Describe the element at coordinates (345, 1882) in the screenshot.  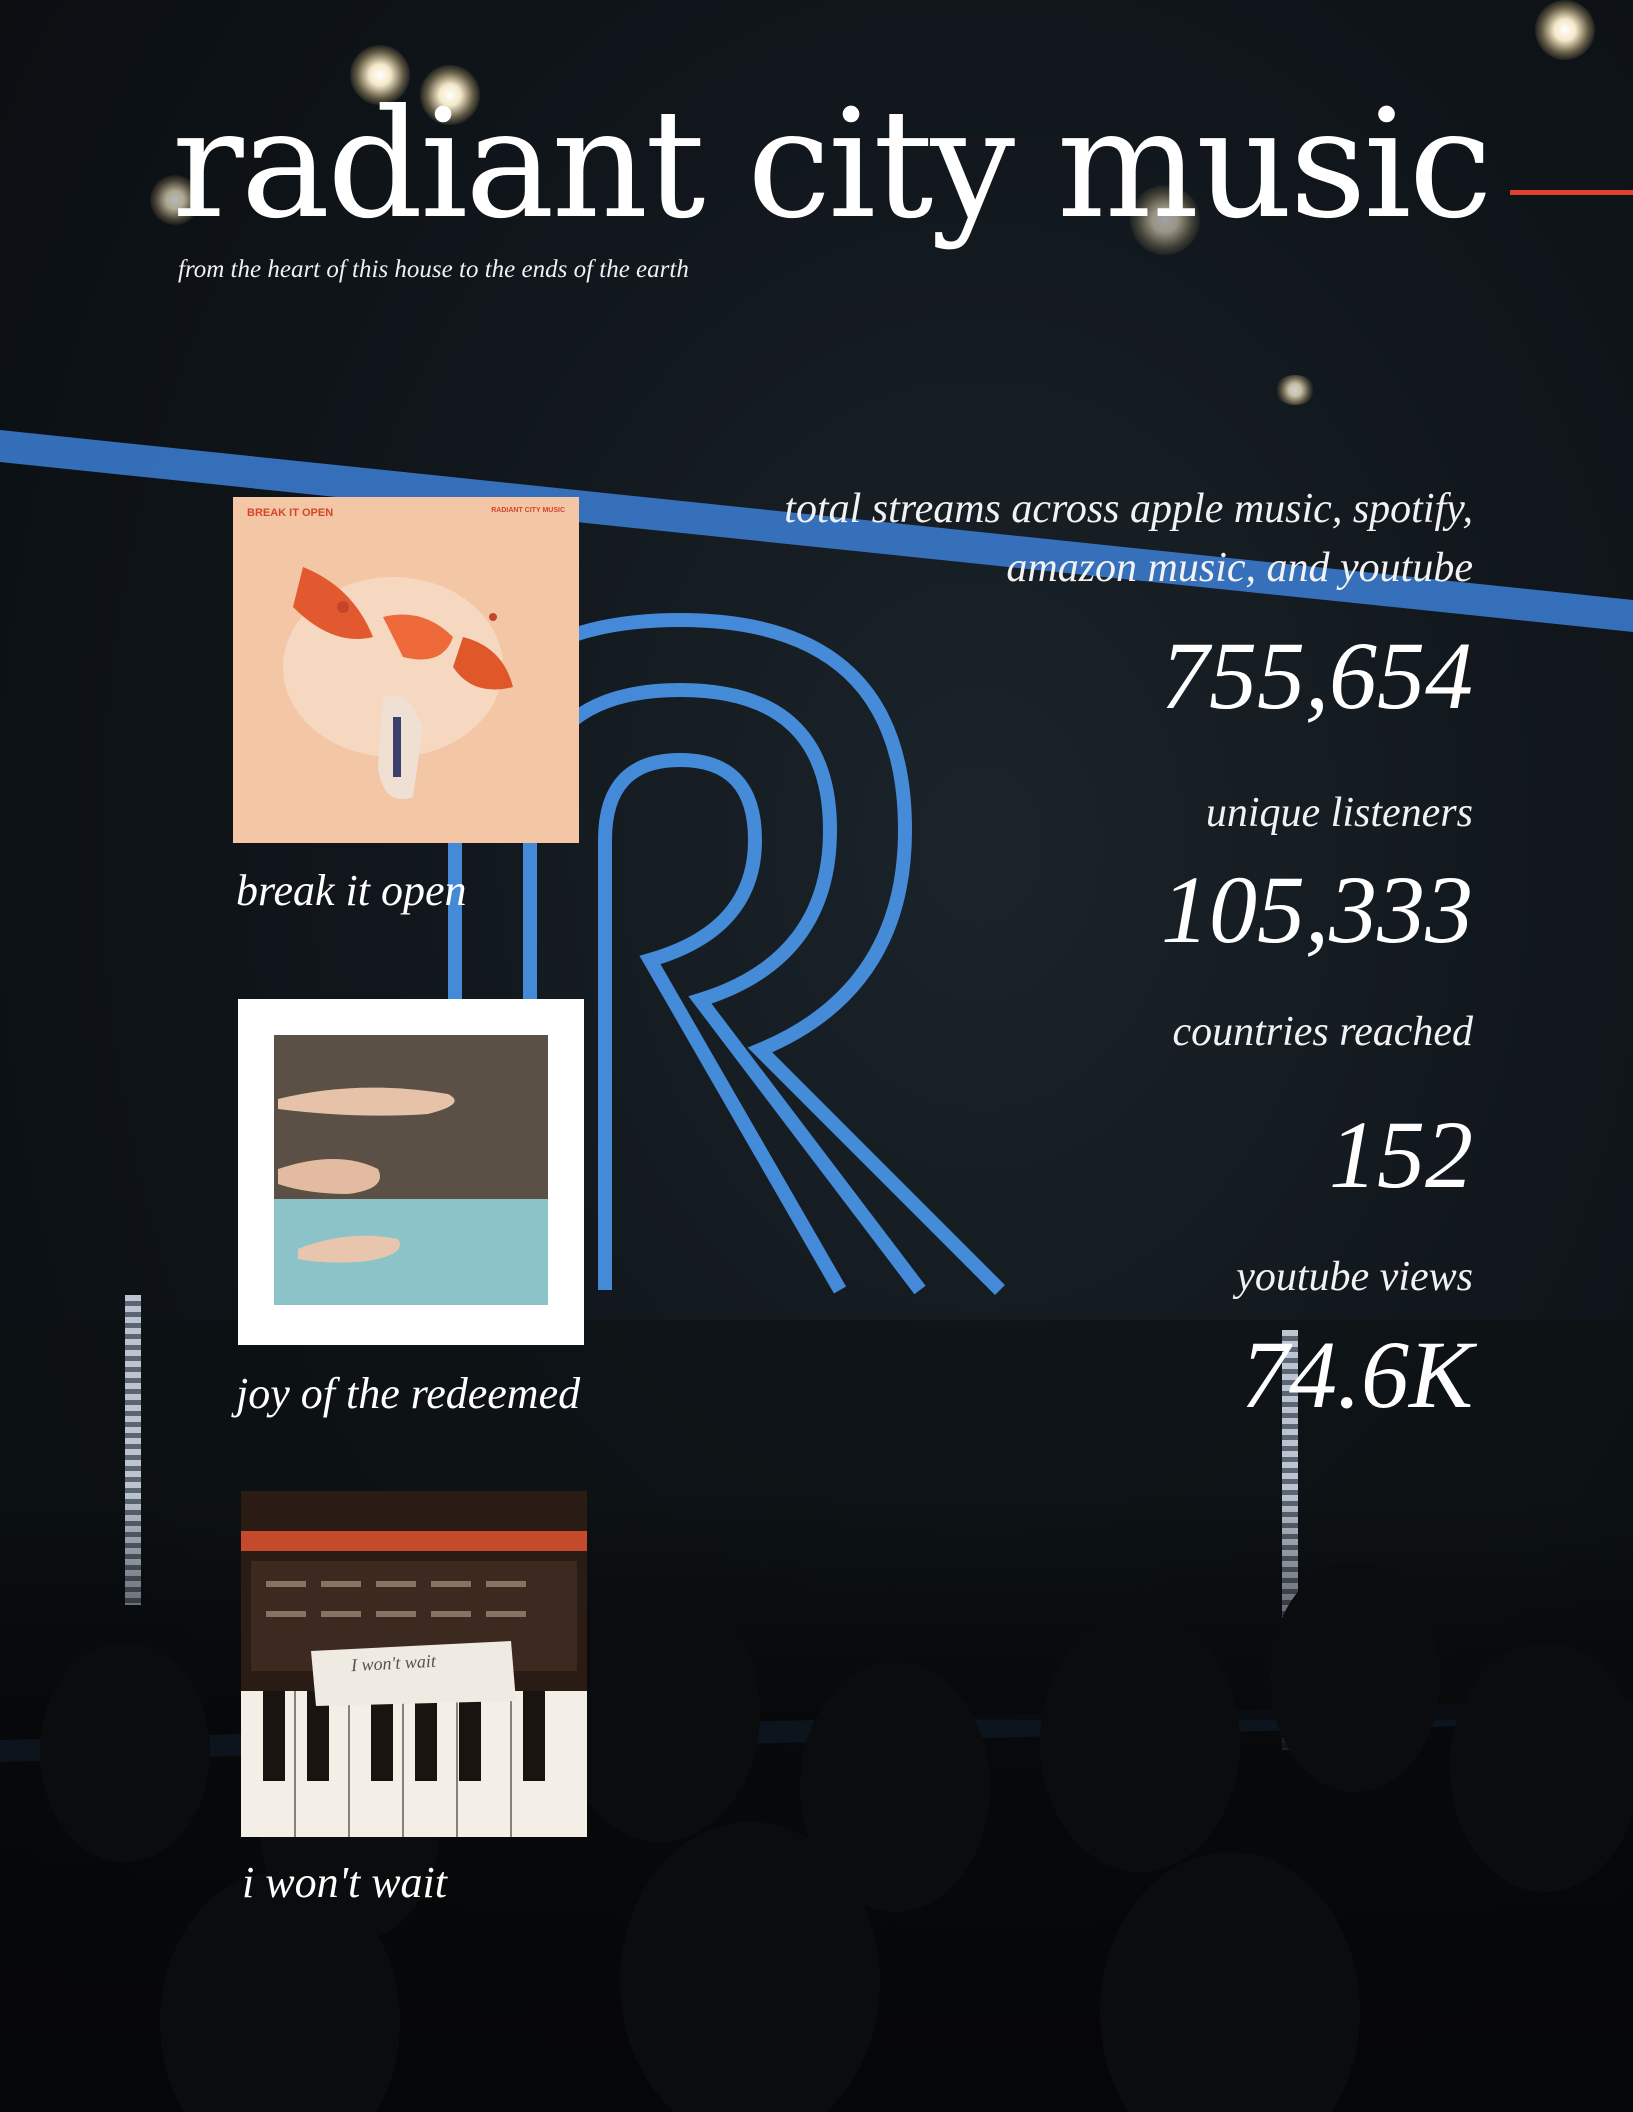
I see `album-title: i won't wait` at that location.